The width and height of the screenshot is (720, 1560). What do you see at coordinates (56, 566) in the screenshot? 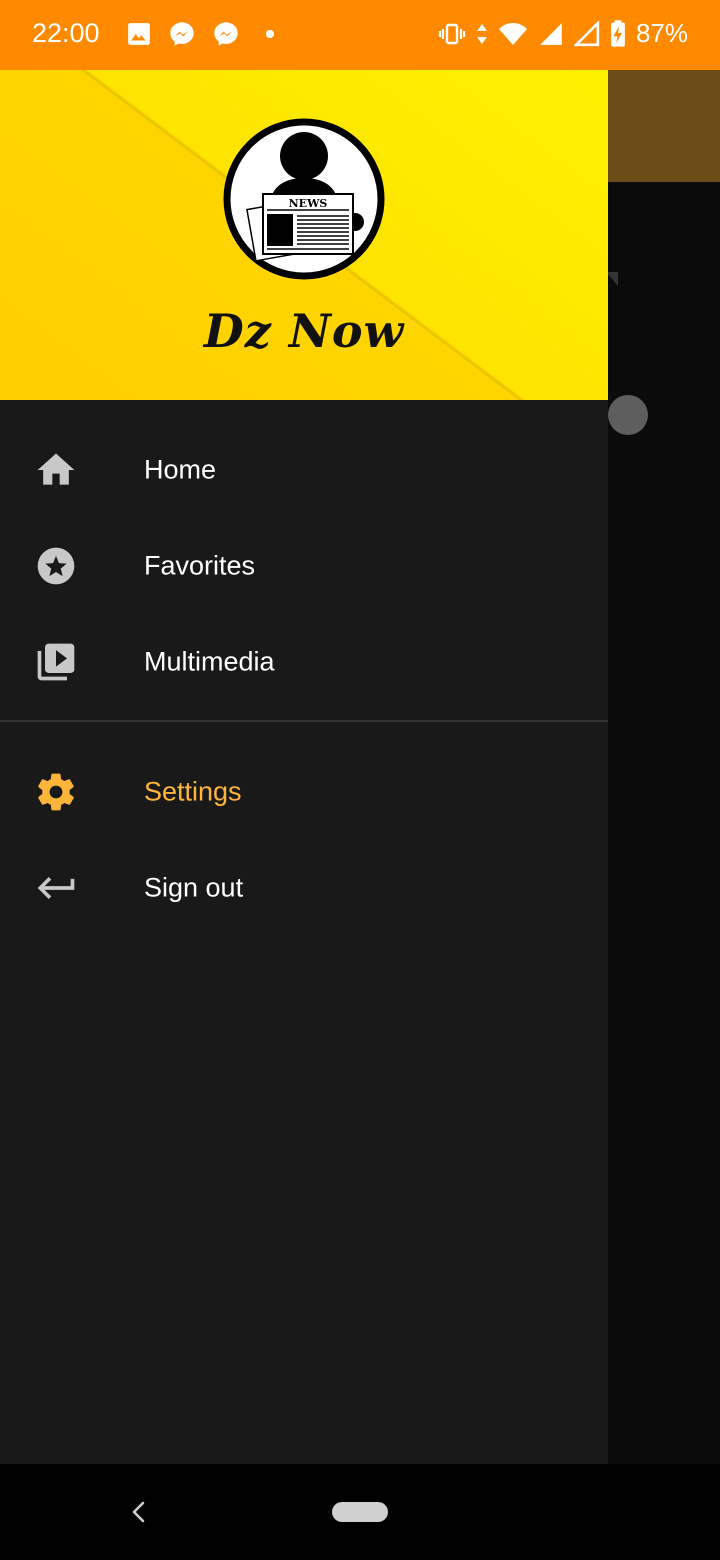
I see `star-circle-icon` at bounding box center [56, 566].